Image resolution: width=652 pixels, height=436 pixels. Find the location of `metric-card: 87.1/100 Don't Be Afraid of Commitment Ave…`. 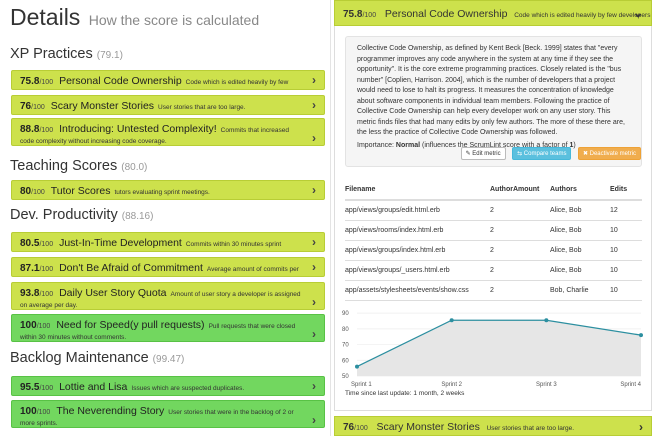

metric-card: 87.1/100 Don't Be Afraid of Commitment Ave… is located at coordinates (168, 267).